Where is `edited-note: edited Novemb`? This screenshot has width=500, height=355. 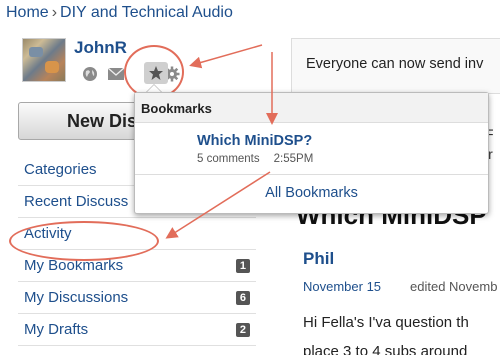 edited-note: edited Novemb is located at coordinates (454, 286).